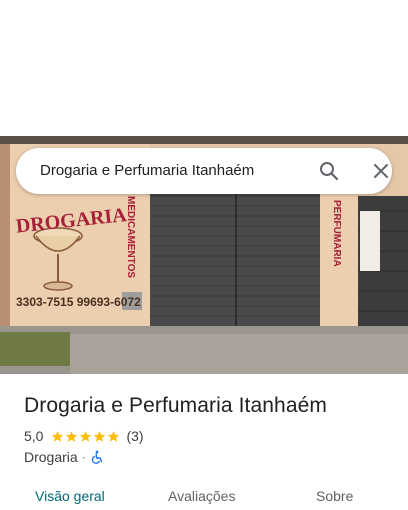 This screenshot has width=408, height=510. Describe the element at coordinates (51, 457) in the screenshot. I see `place-category: Drogaria` at that location.